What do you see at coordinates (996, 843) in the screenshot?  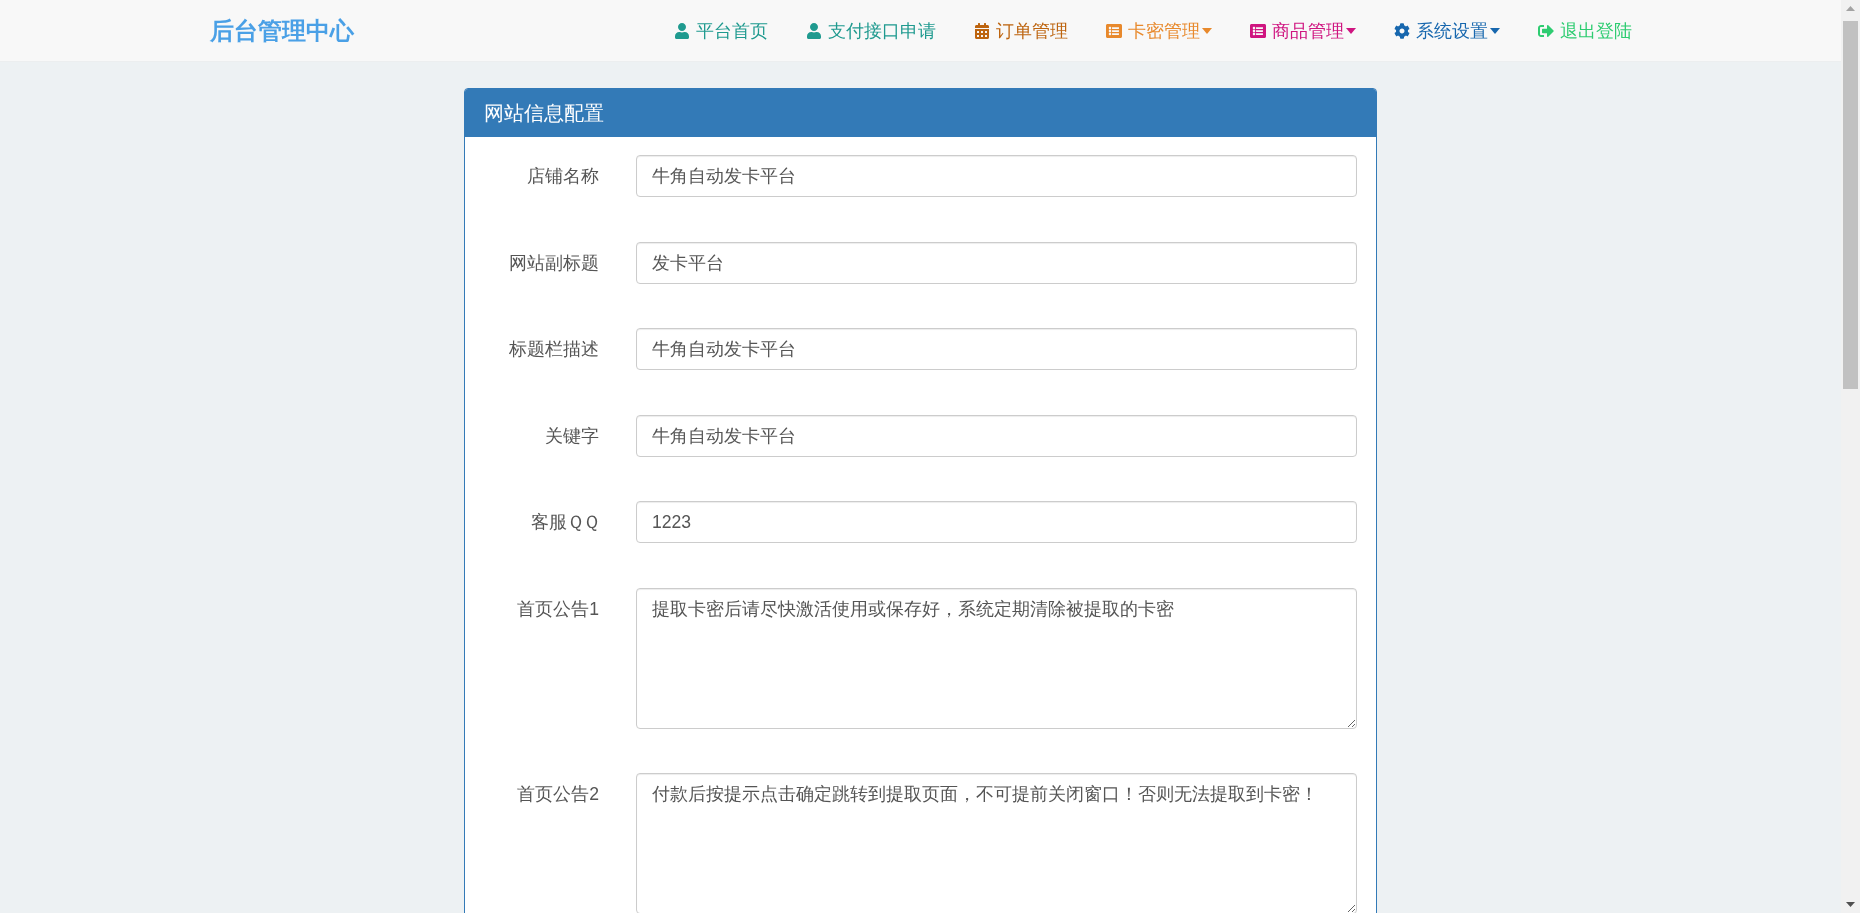 I see `textarea-field: 付款后按提示点击确定跳转到提取页面，不可提前关闭窗口！否则无法提取到卡密！` at bounding box center [996, 843].